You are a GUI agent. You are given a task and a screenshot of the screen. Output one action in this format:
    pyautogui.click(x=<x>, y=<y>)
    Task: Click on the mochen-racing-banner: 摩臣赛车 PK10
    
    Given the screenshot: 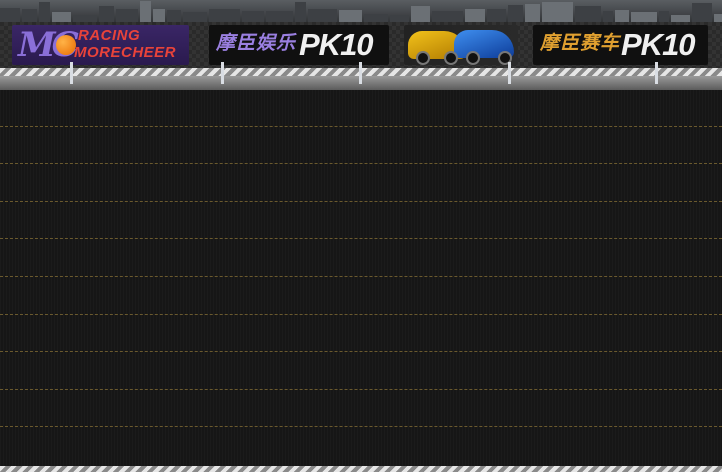 What is the action you would take?
    pyautogui.click(x=620, y=45)
    